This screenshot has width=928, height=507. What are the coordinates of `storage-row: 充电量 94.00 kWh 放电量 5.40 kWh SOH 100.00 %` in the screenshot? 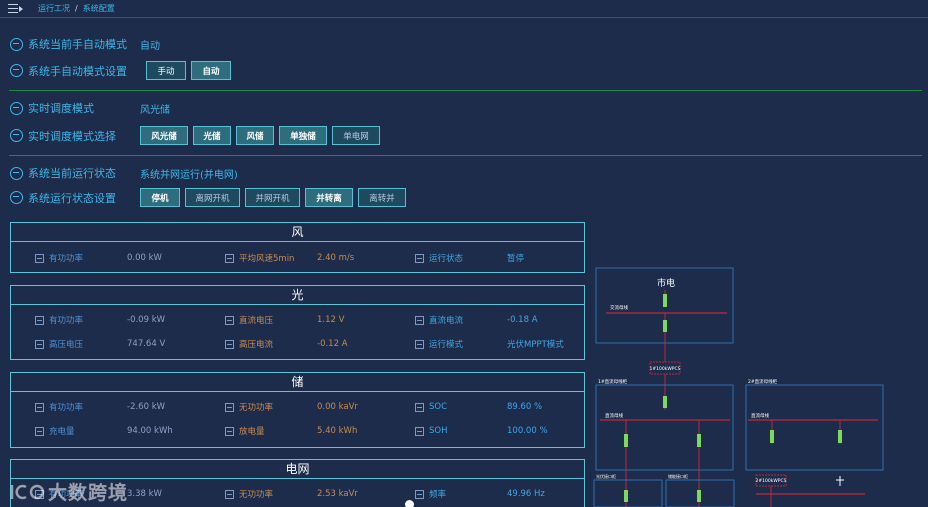 It's located at (297, 431).